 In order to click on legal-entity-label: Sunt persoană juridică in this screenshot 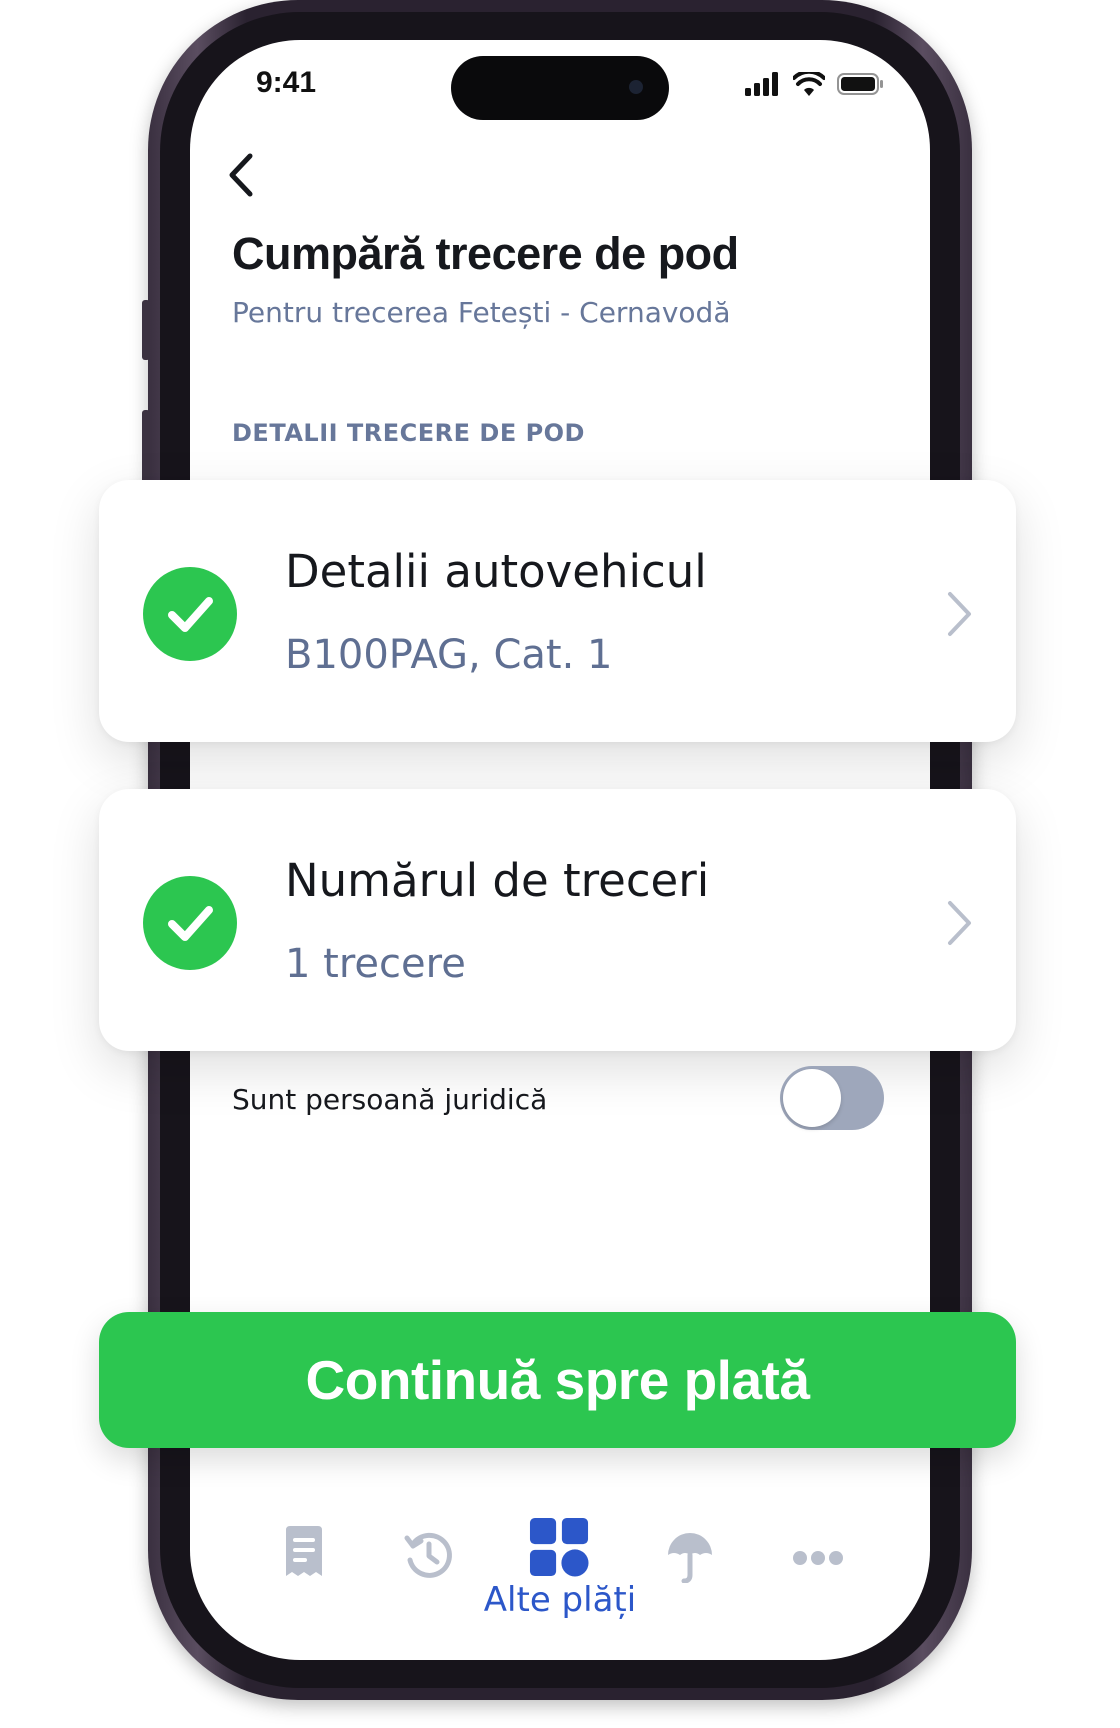, I will do `click(390, 1099)`.